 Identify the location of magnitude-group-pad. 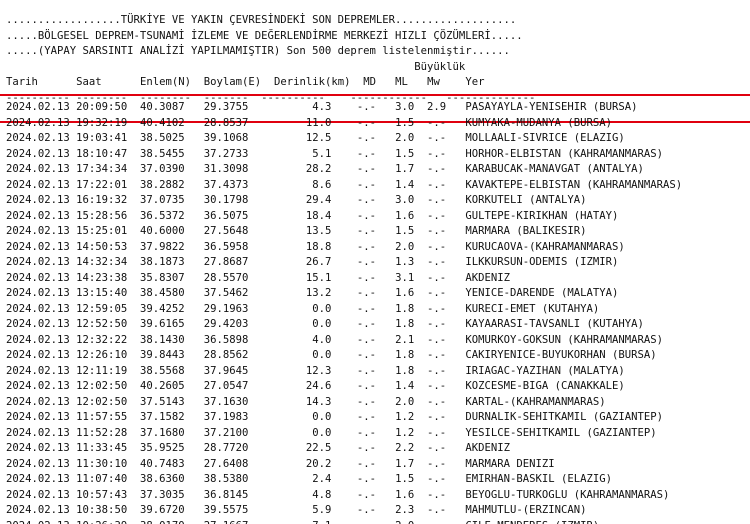
(210, 67).